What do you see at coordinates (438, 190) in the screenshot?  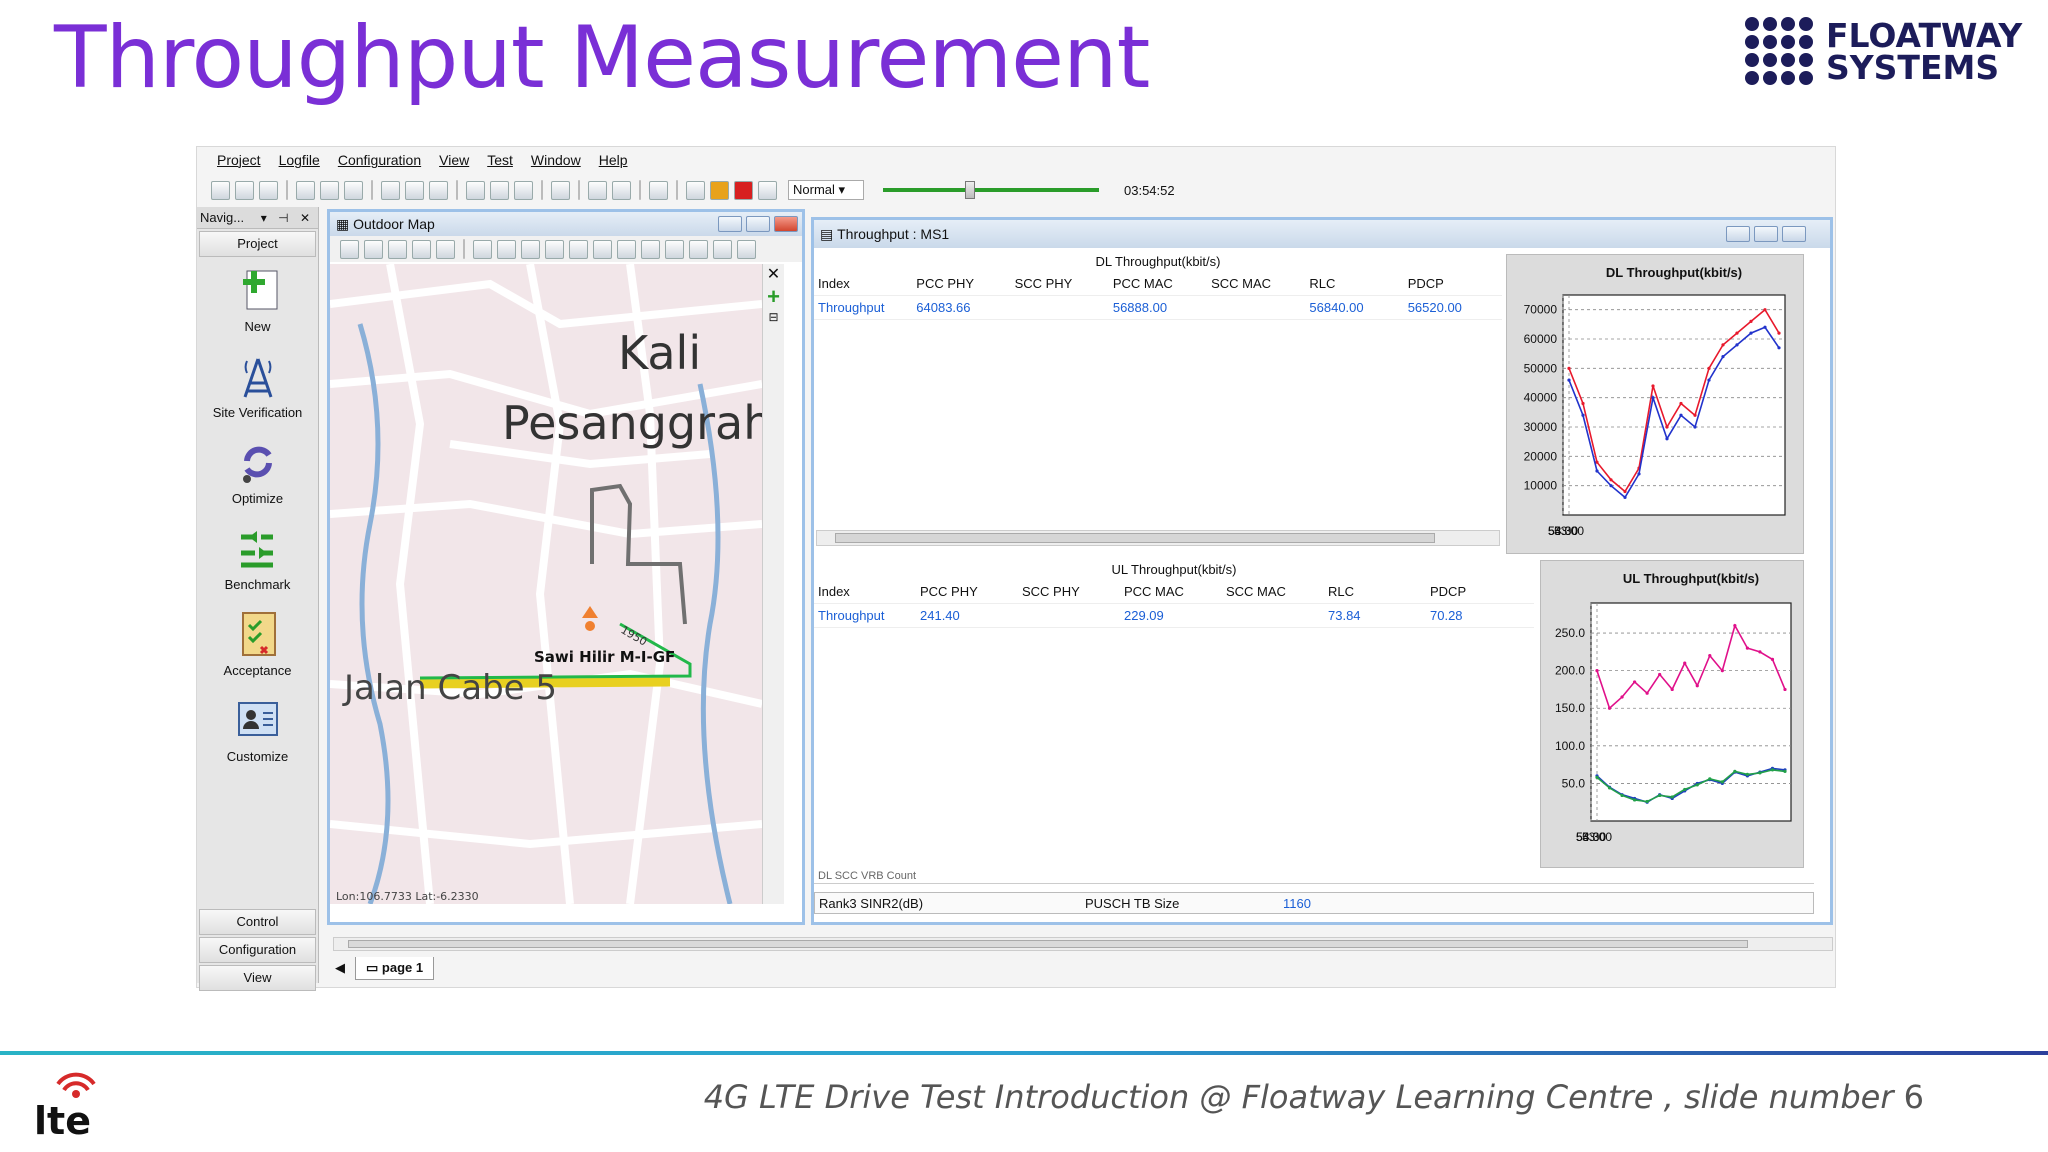 I see `chart-icon` at bounding box center [438, 190].